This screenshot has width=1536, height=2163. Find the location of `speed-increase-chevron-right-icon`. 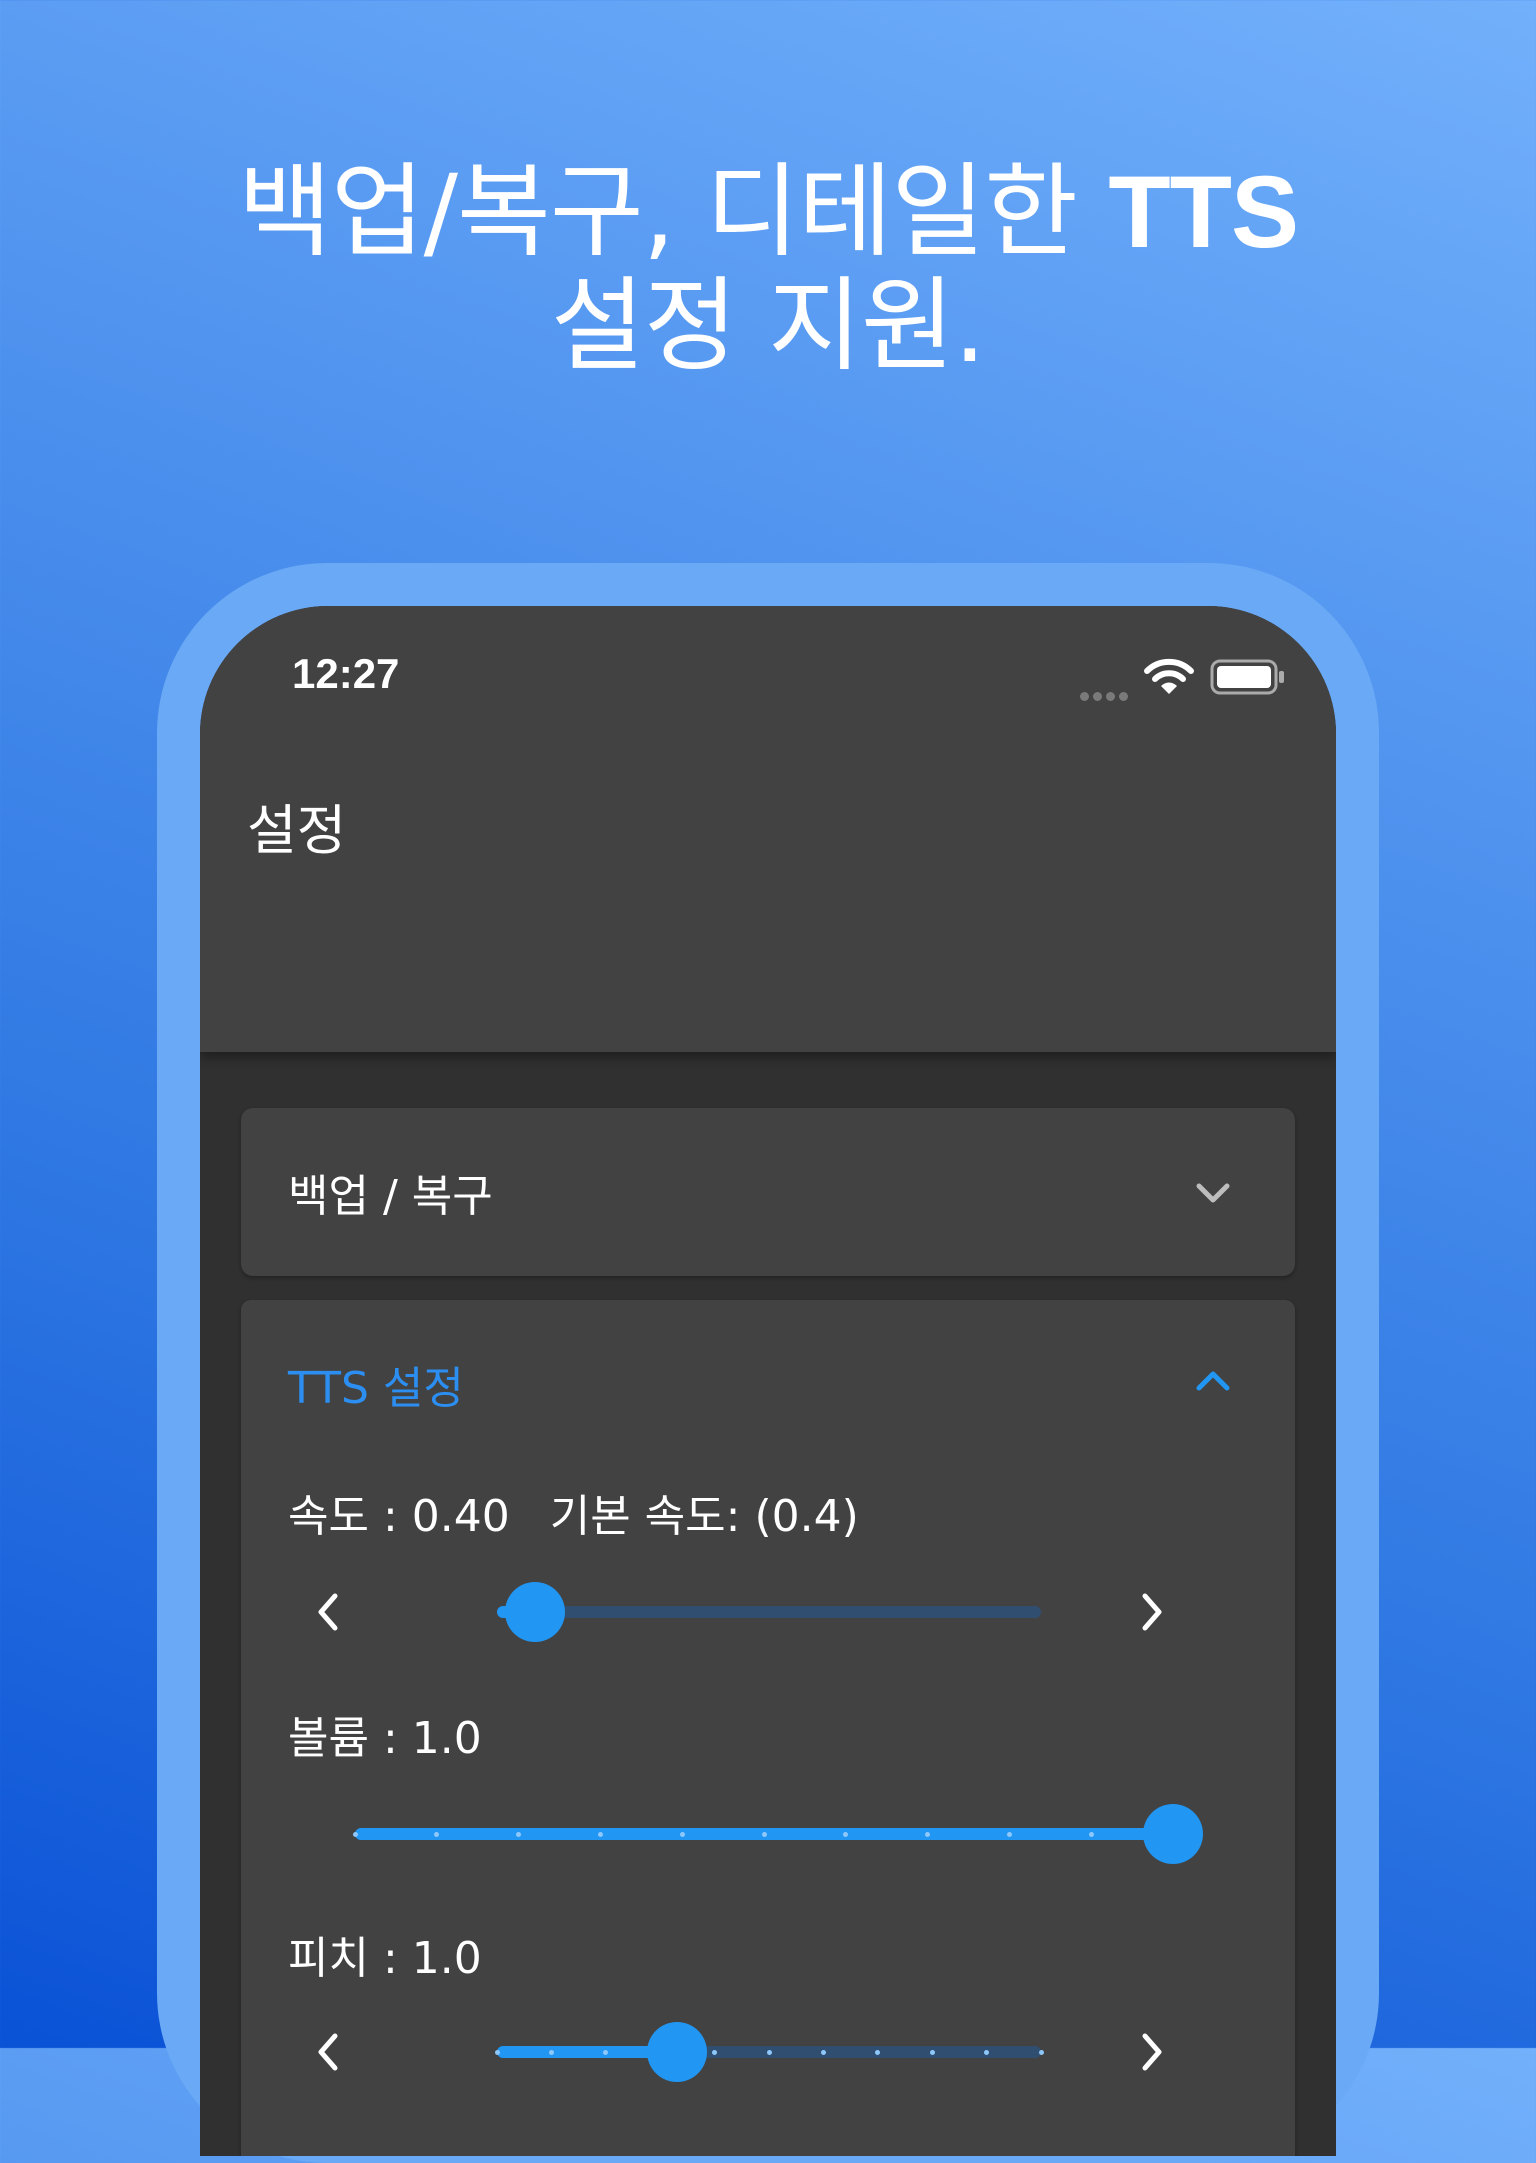

speed-increase-chevron-right-icon is located at coordinates (1151, 1612).